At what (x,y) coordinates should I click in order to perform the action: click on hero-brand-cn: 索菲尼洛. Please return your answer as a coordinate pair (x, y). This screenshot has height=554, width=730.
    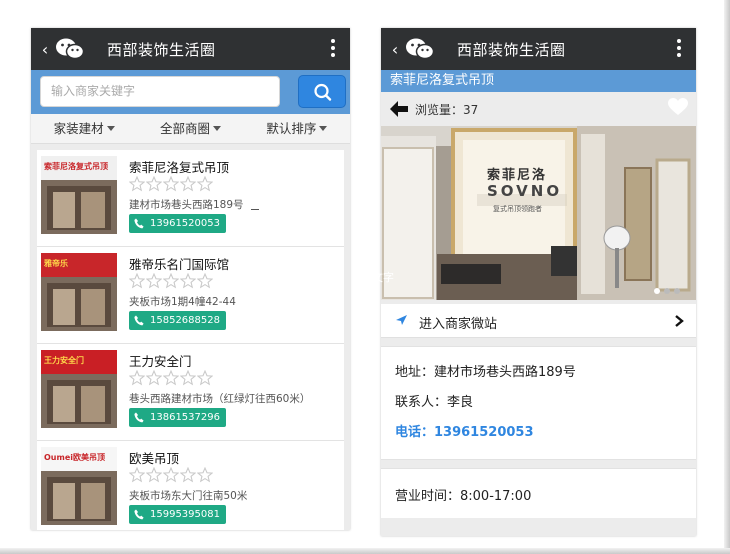
    Looking at the image, I should click on (517, 175).